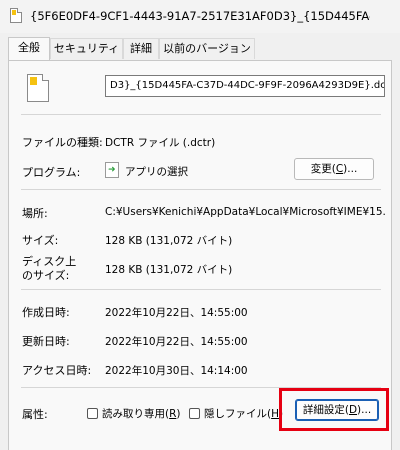 Image resolution: width=400 pixels, height=450 pixels. I want to click on disk-size-value: 128 KB (131,072 バイト), so click(169, 270).